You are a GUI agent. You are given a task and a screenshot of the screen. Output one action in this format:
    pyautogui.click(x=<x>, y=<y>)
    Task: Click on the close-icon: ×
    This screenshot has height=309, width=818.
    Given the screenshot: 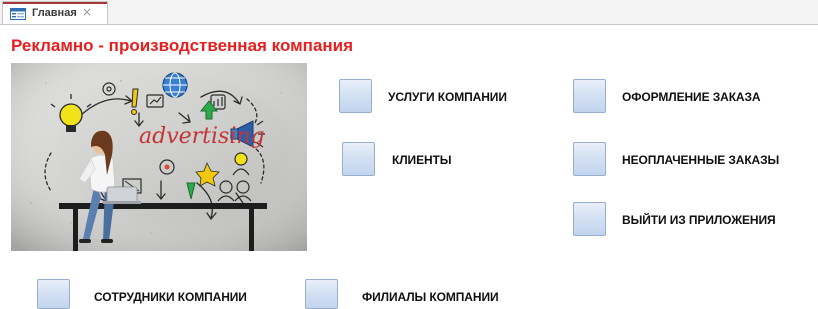 What is the action you would take?
    pyautogui.click(x=87, y=12)
    